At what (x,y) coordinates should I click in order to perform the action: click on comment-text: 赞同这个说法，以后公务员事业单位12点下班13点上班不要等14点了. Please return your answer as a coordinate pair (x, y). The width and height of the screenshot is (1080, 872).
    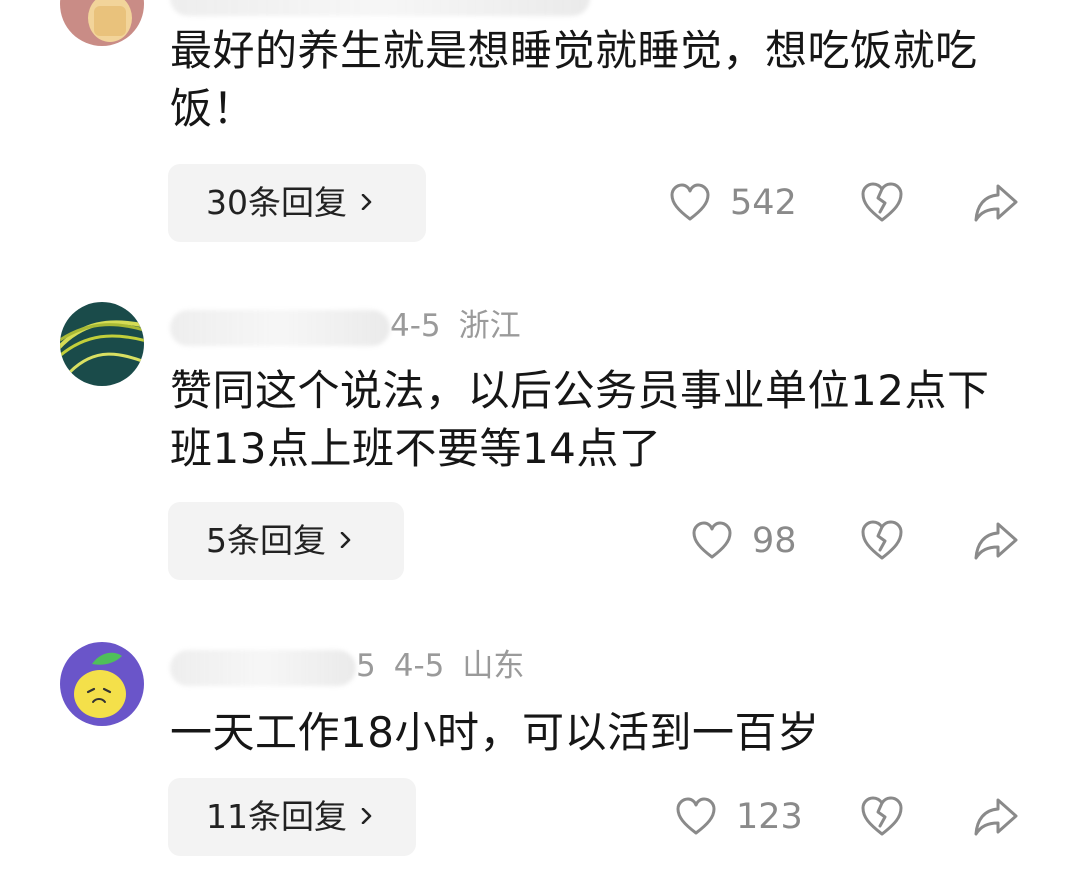
    Looking at the image, I should click on (580, 419).